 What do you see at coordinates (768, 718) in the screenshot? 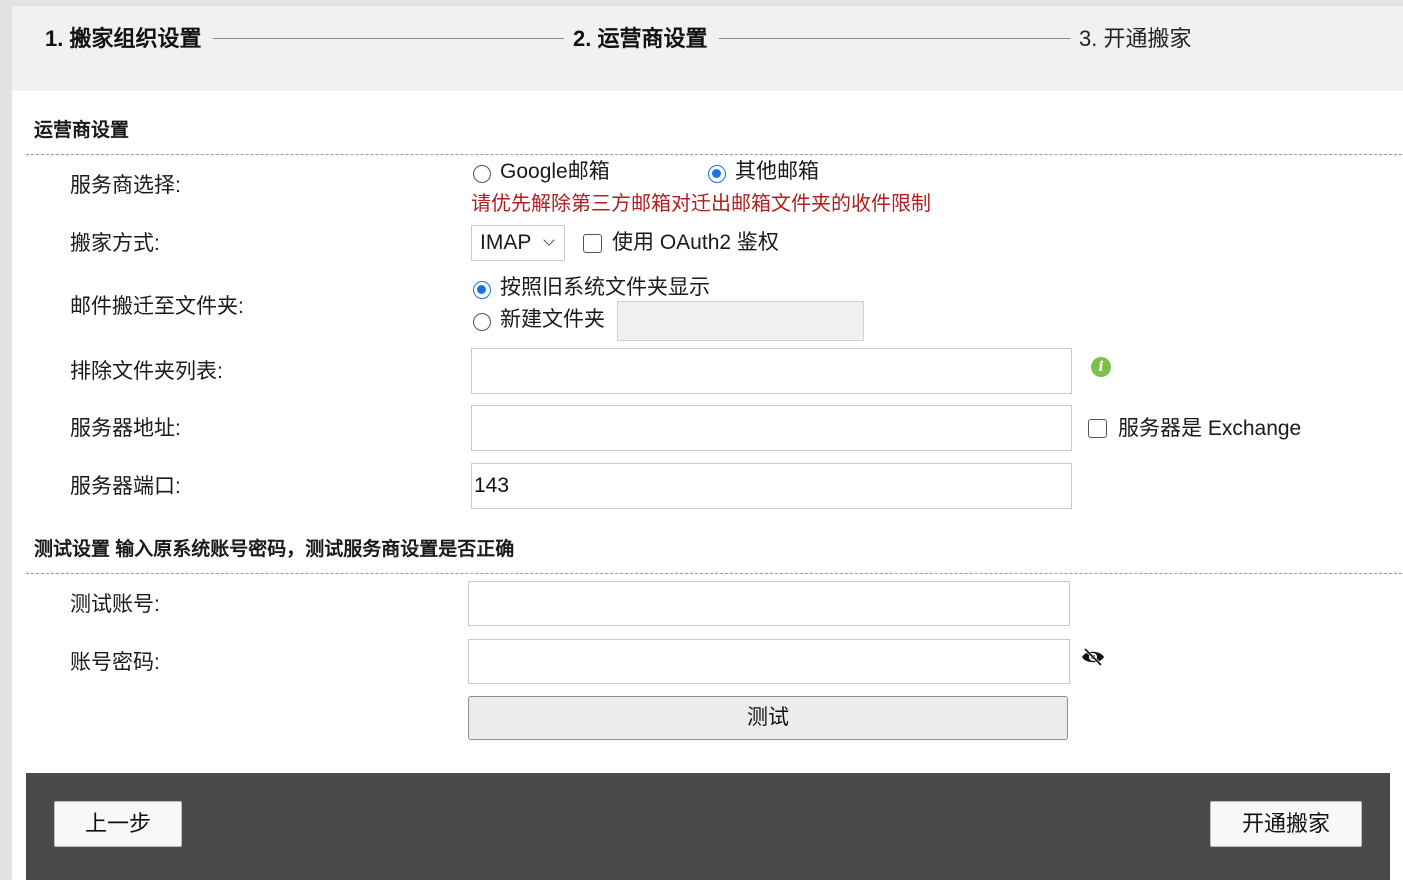
I see `test-button: 测试` at bounding box center [768, 718].